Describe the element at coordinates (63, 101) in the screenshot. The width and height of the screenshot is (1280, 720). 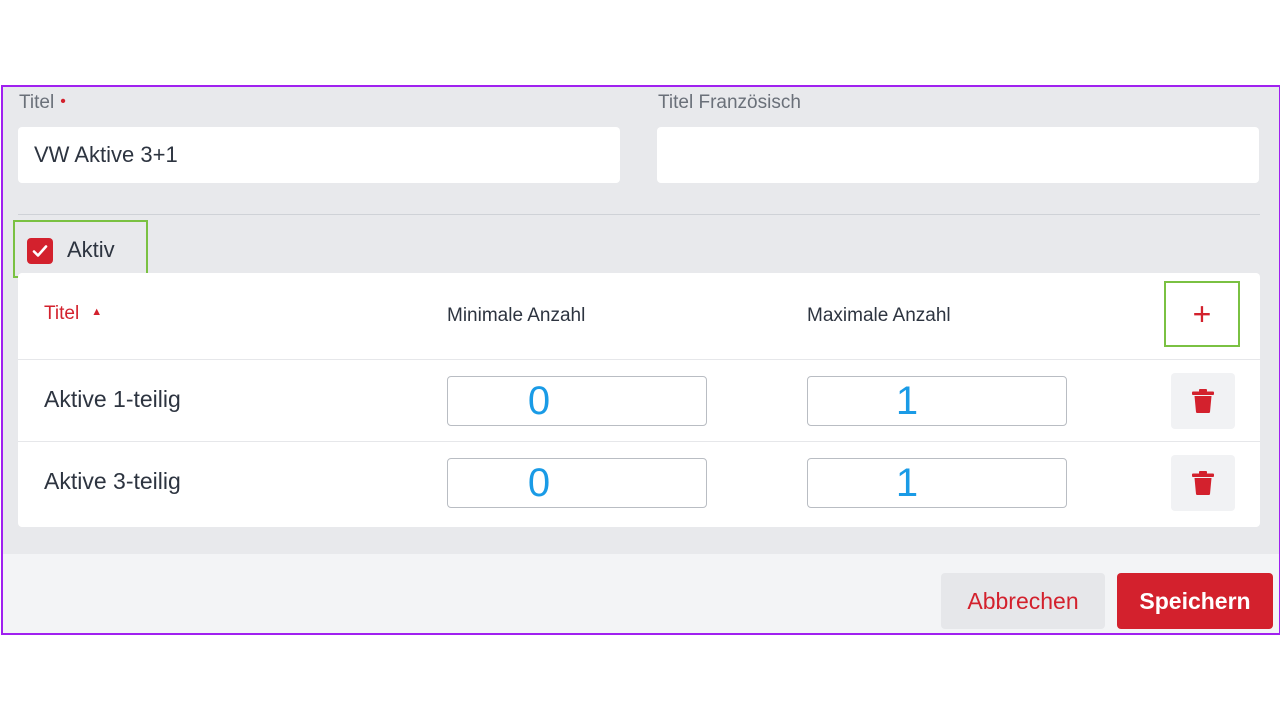
I see `required-marker: •` at that location.